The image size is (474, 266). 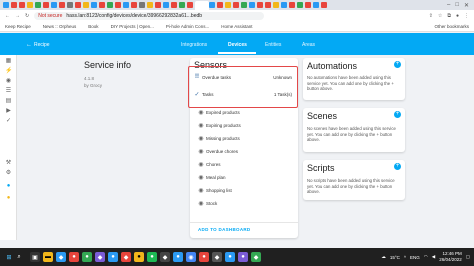 I want to click on task-view-icon: ▣, so click(x=35, y=257).